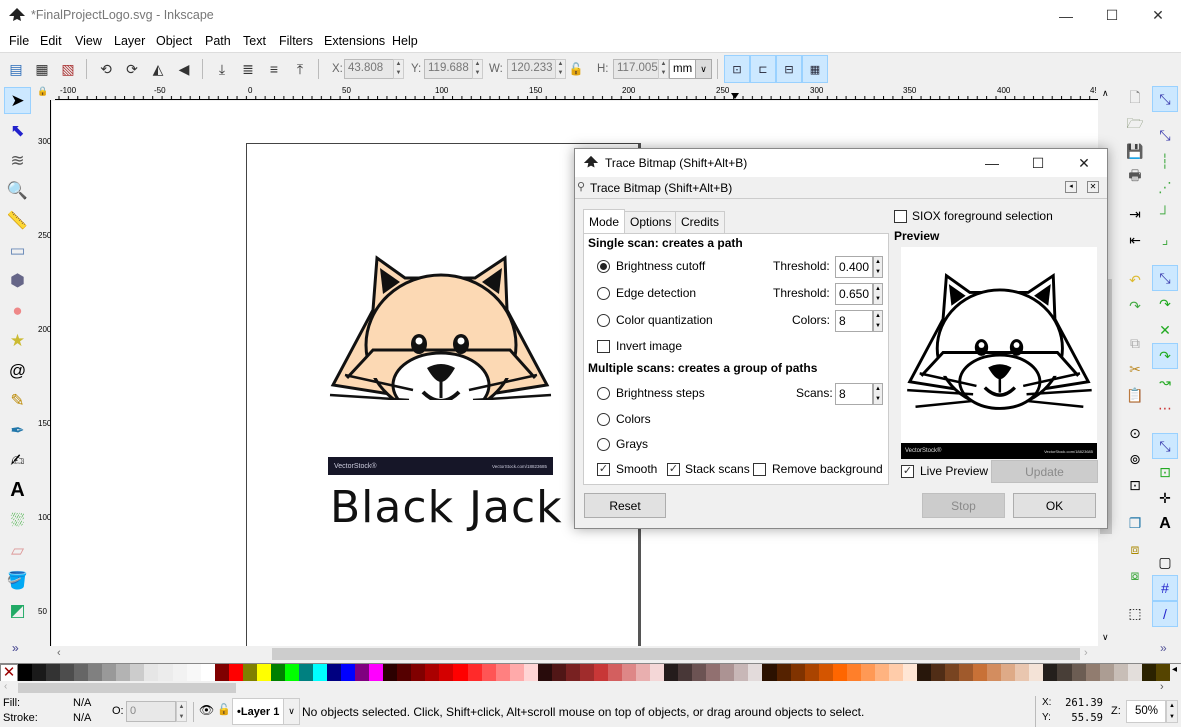 This screenshot has height=727, width=1181. Describe the element at coordinates (181, 711) in the screenshot. I see `opacity-spinner: ▲ ▼` at that location.